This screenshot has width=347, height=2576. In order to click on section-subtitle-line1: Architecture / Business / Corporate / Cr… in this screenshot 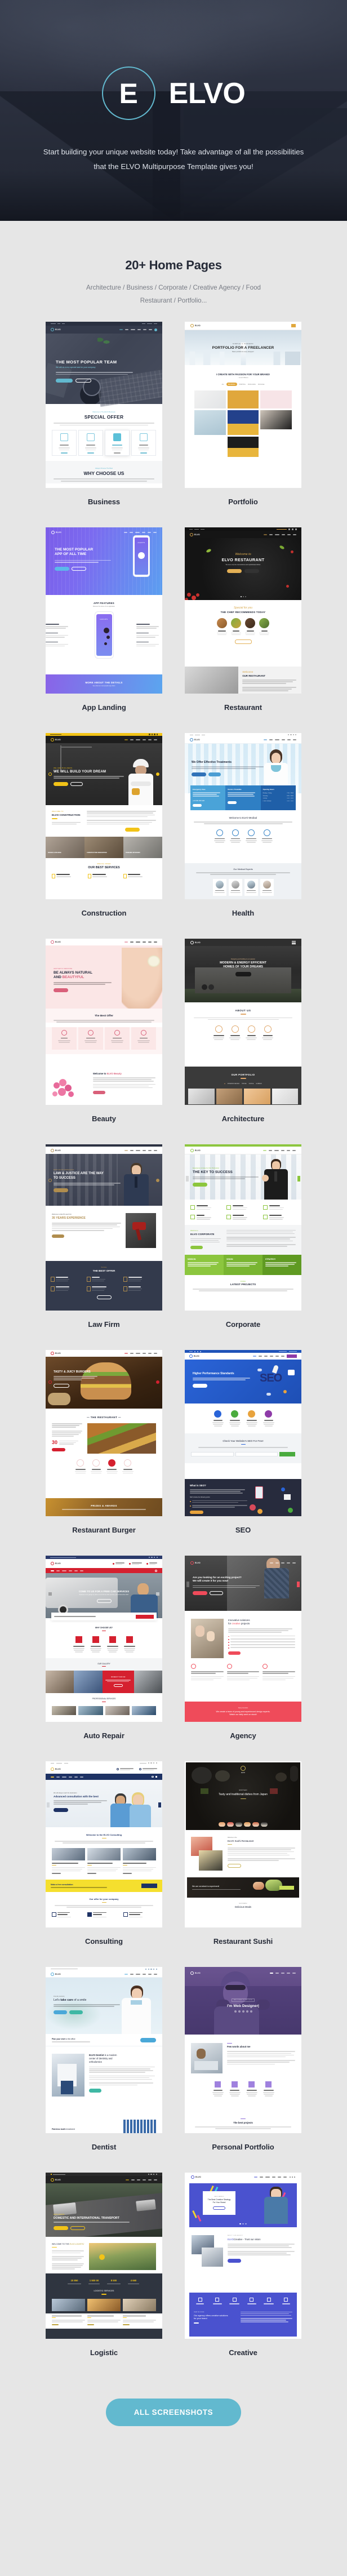, I will do `click(173, 287)`.